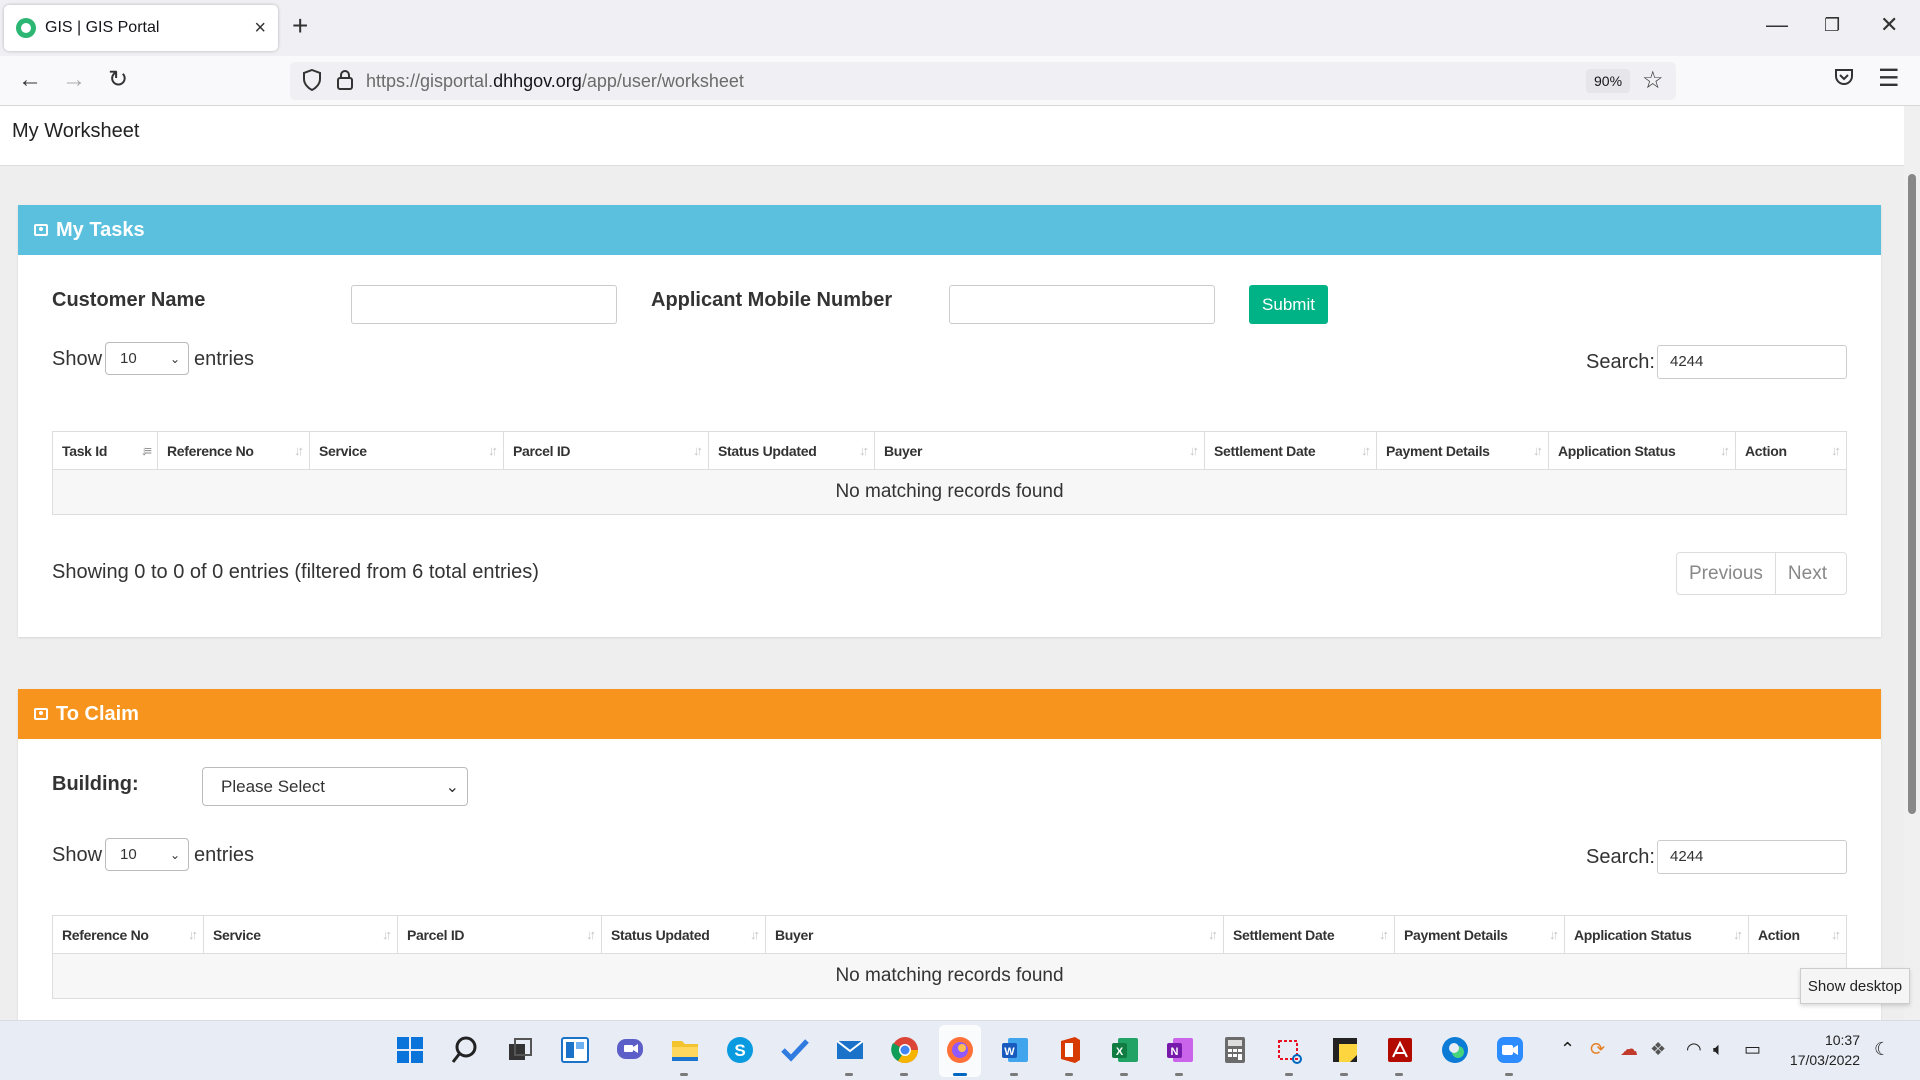  I want to click on close-window-icon: ✕, so click(1889, 25).